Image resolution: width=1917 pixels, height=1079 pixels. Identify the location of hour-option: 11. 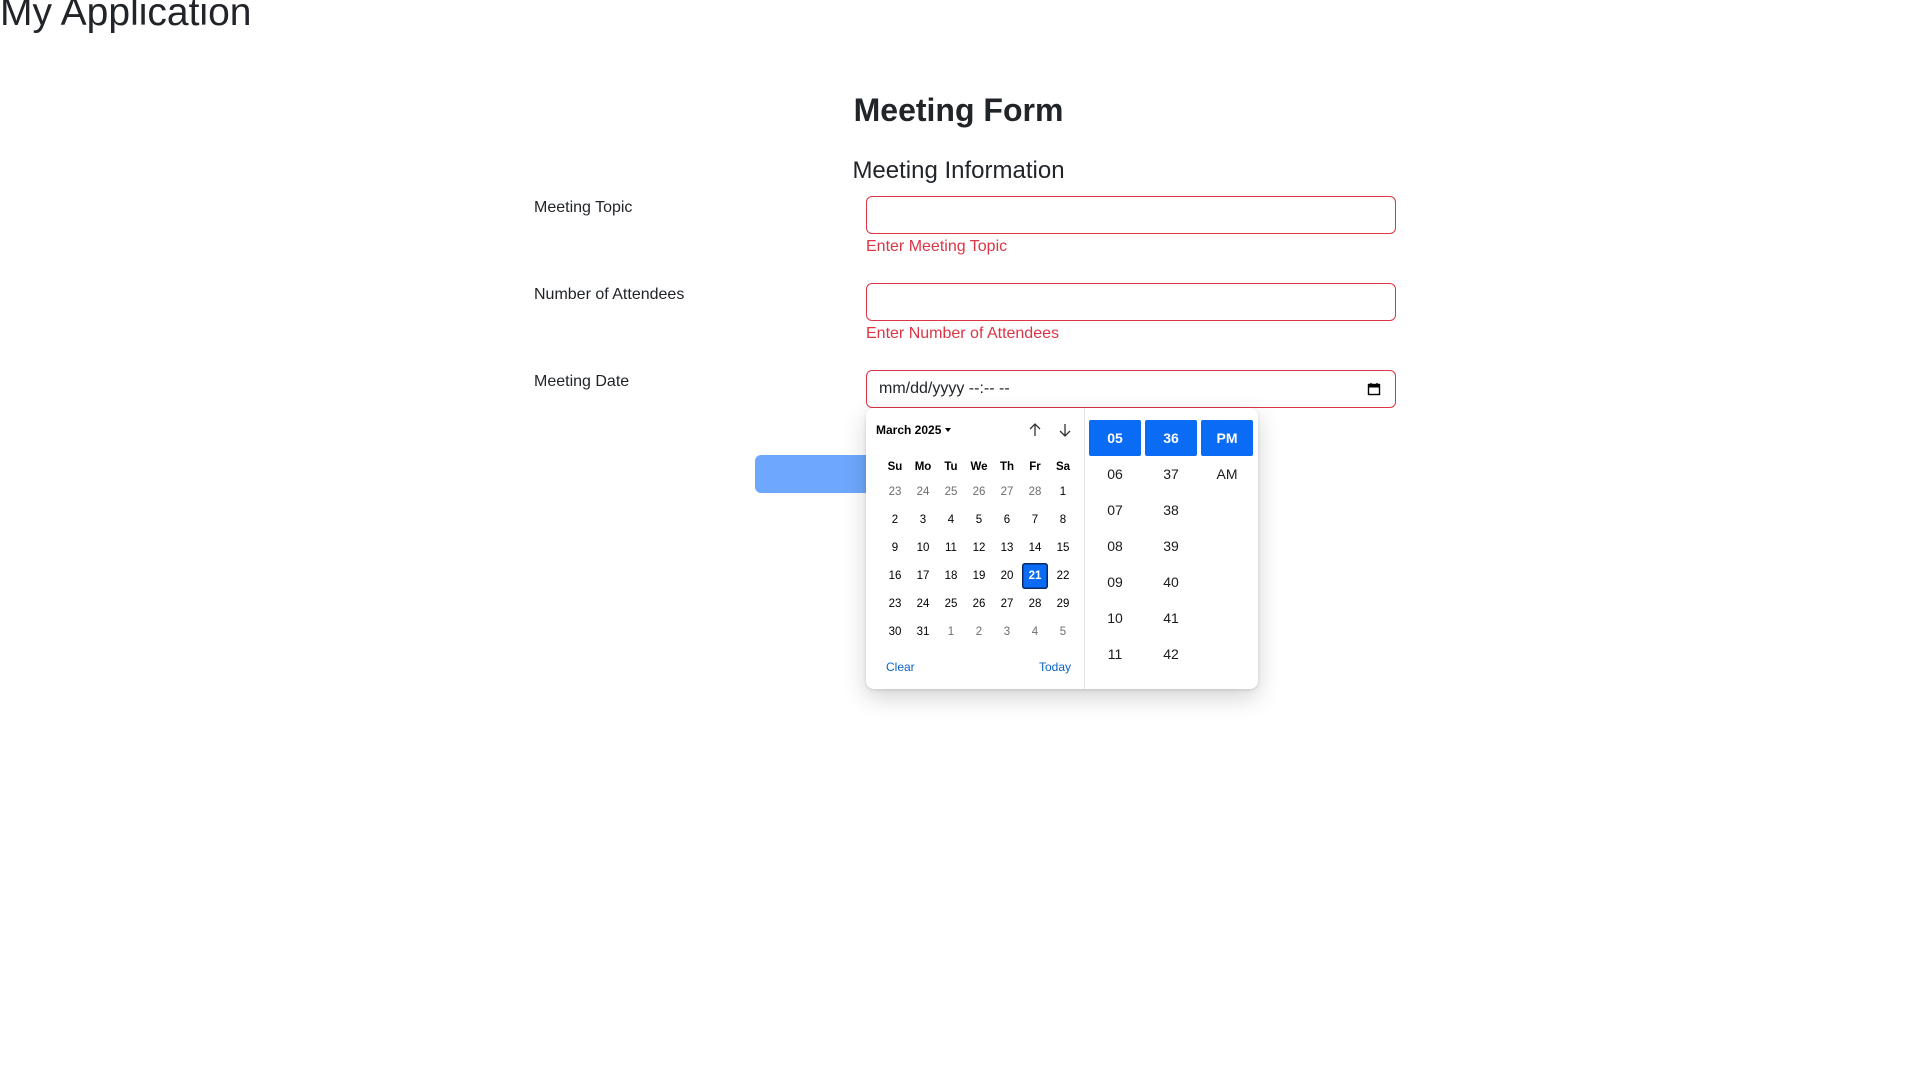
(1115, 654).